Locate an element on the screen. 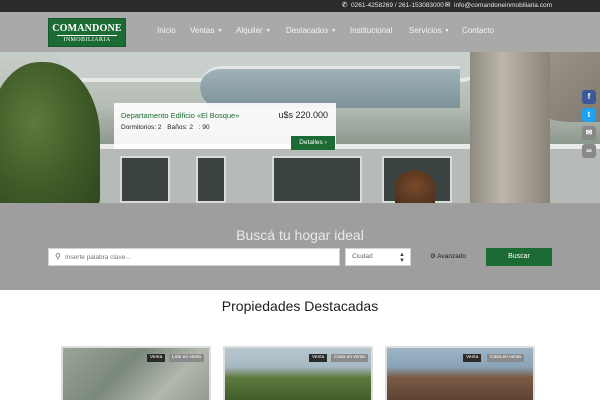  keyword-input is located at coordinates (200, 257).